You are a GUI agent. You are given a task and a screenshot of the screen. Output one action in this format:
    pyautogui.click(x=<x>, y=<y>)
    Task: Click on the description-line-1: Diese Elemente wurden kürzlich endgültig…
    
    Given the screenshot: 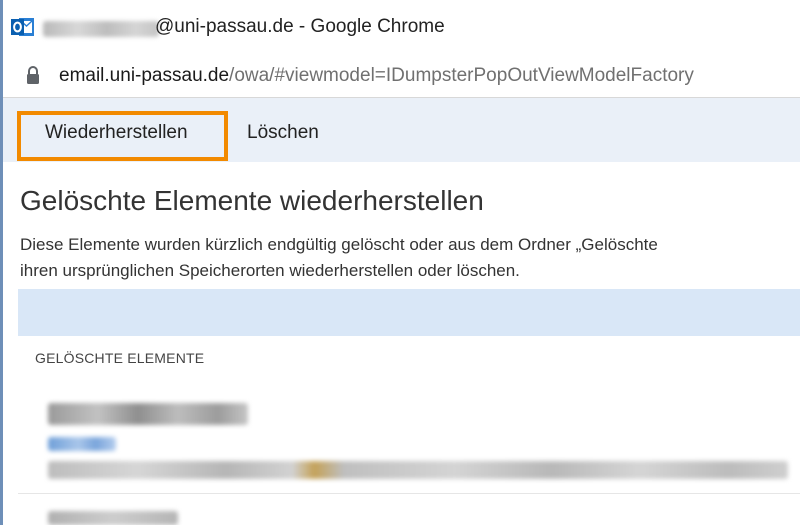 What is the action you would take?
    pyautogui.click(x=339, y=244)
    